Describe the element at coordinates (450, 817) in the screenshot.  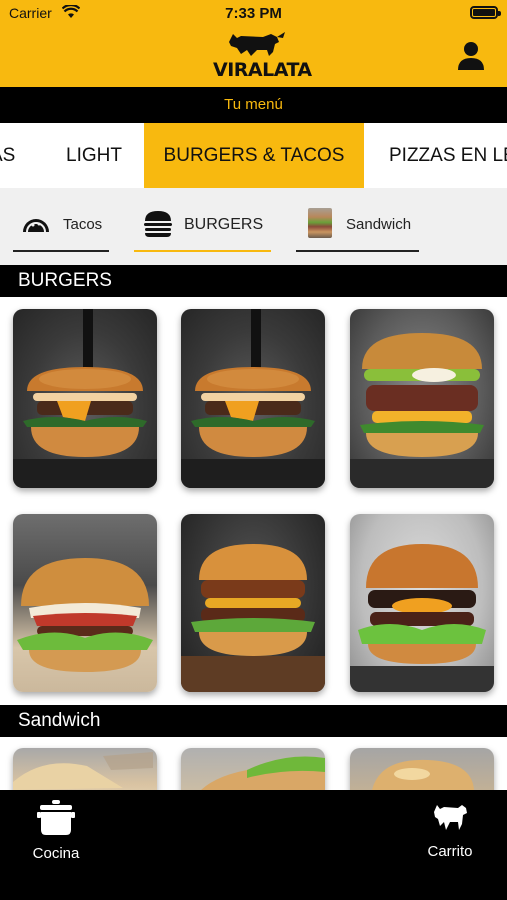
I see `dog-cart-icon` at that location.